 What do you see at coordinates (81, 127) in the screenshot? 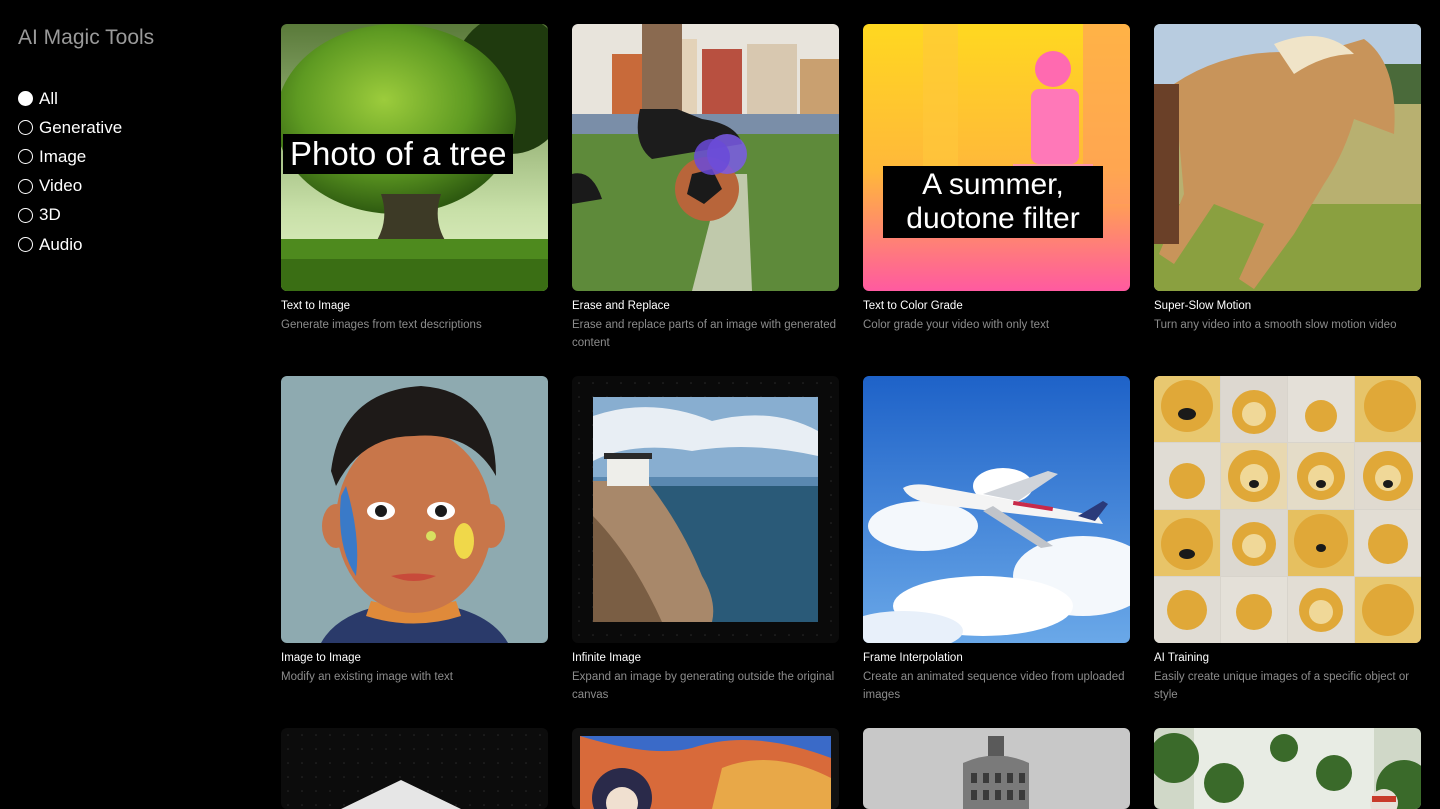
I see `filter-label: Generative` at bounding box center [81, 127].